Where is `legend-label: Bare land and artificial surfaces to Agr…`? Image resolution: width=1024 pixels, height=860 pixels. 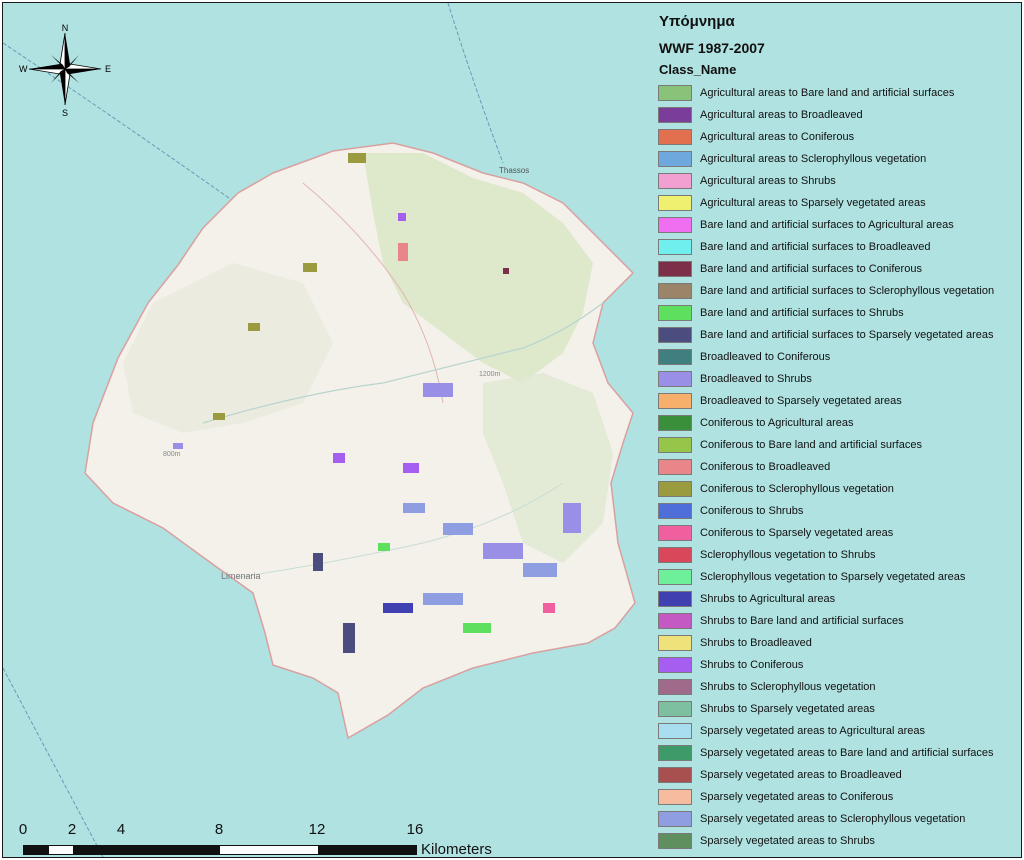
legend-label: Bare land and artificial surfaces to Agr… is located at coordinates (827, 225).